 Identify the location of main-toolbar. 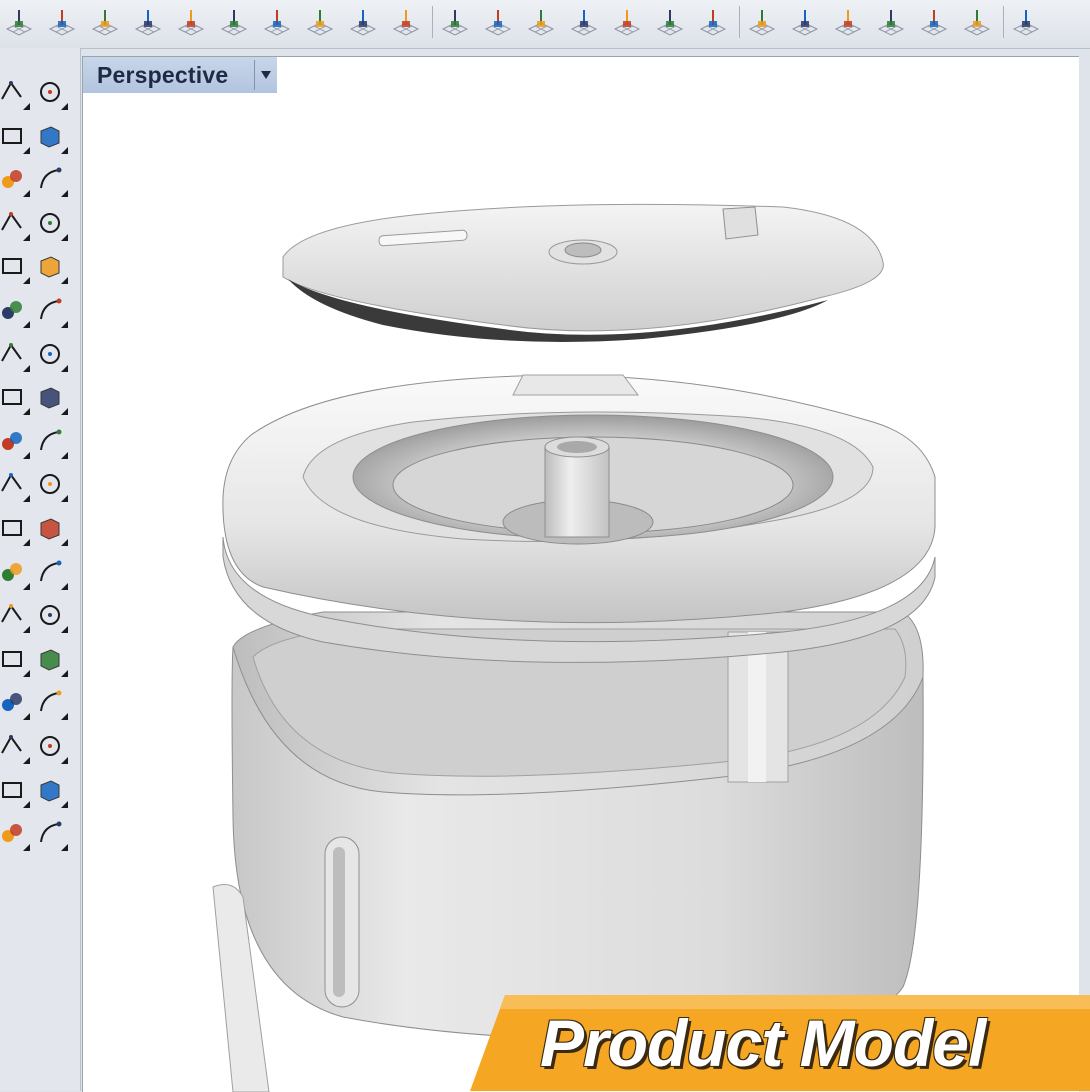
(545, 24).